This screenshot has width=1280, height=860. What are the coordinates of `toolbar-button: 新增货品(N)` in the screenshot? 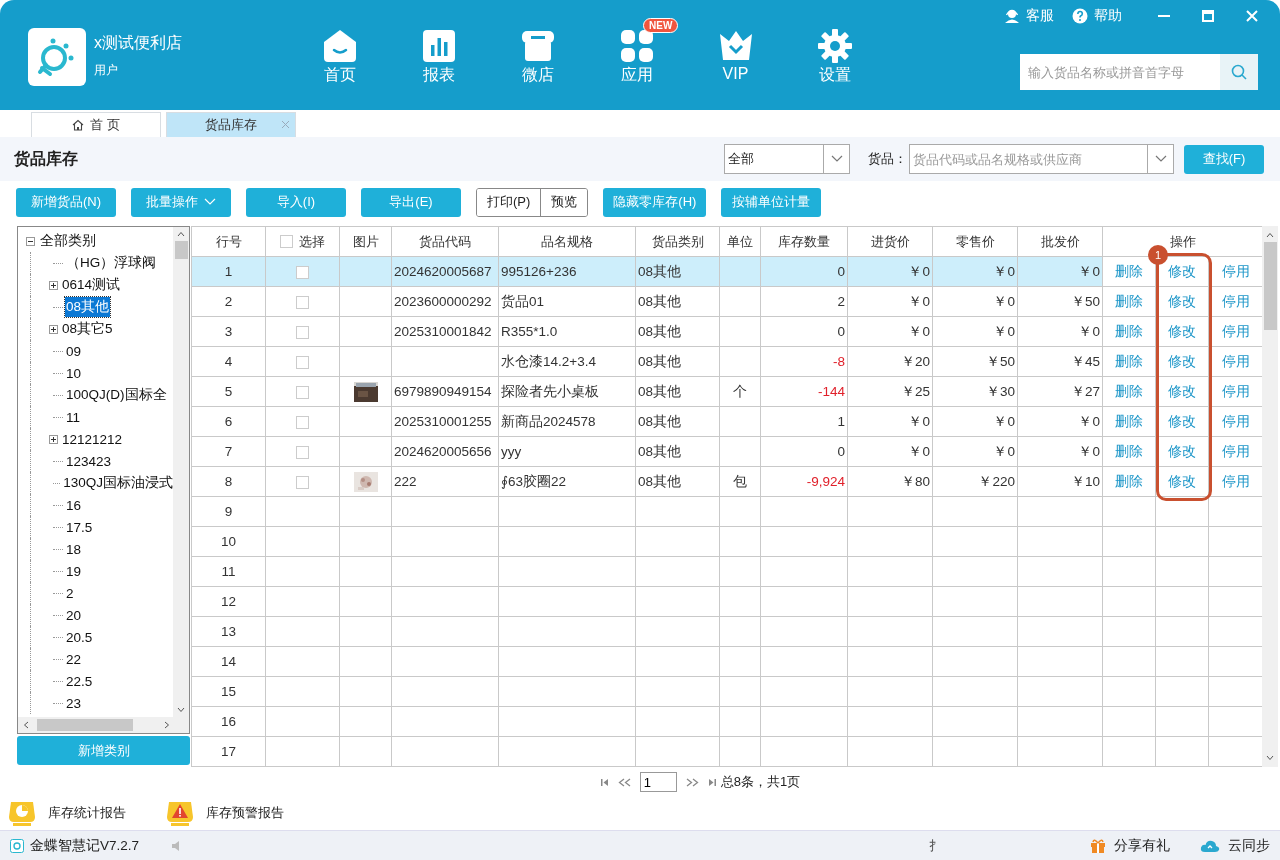 It's located at (66, 202).